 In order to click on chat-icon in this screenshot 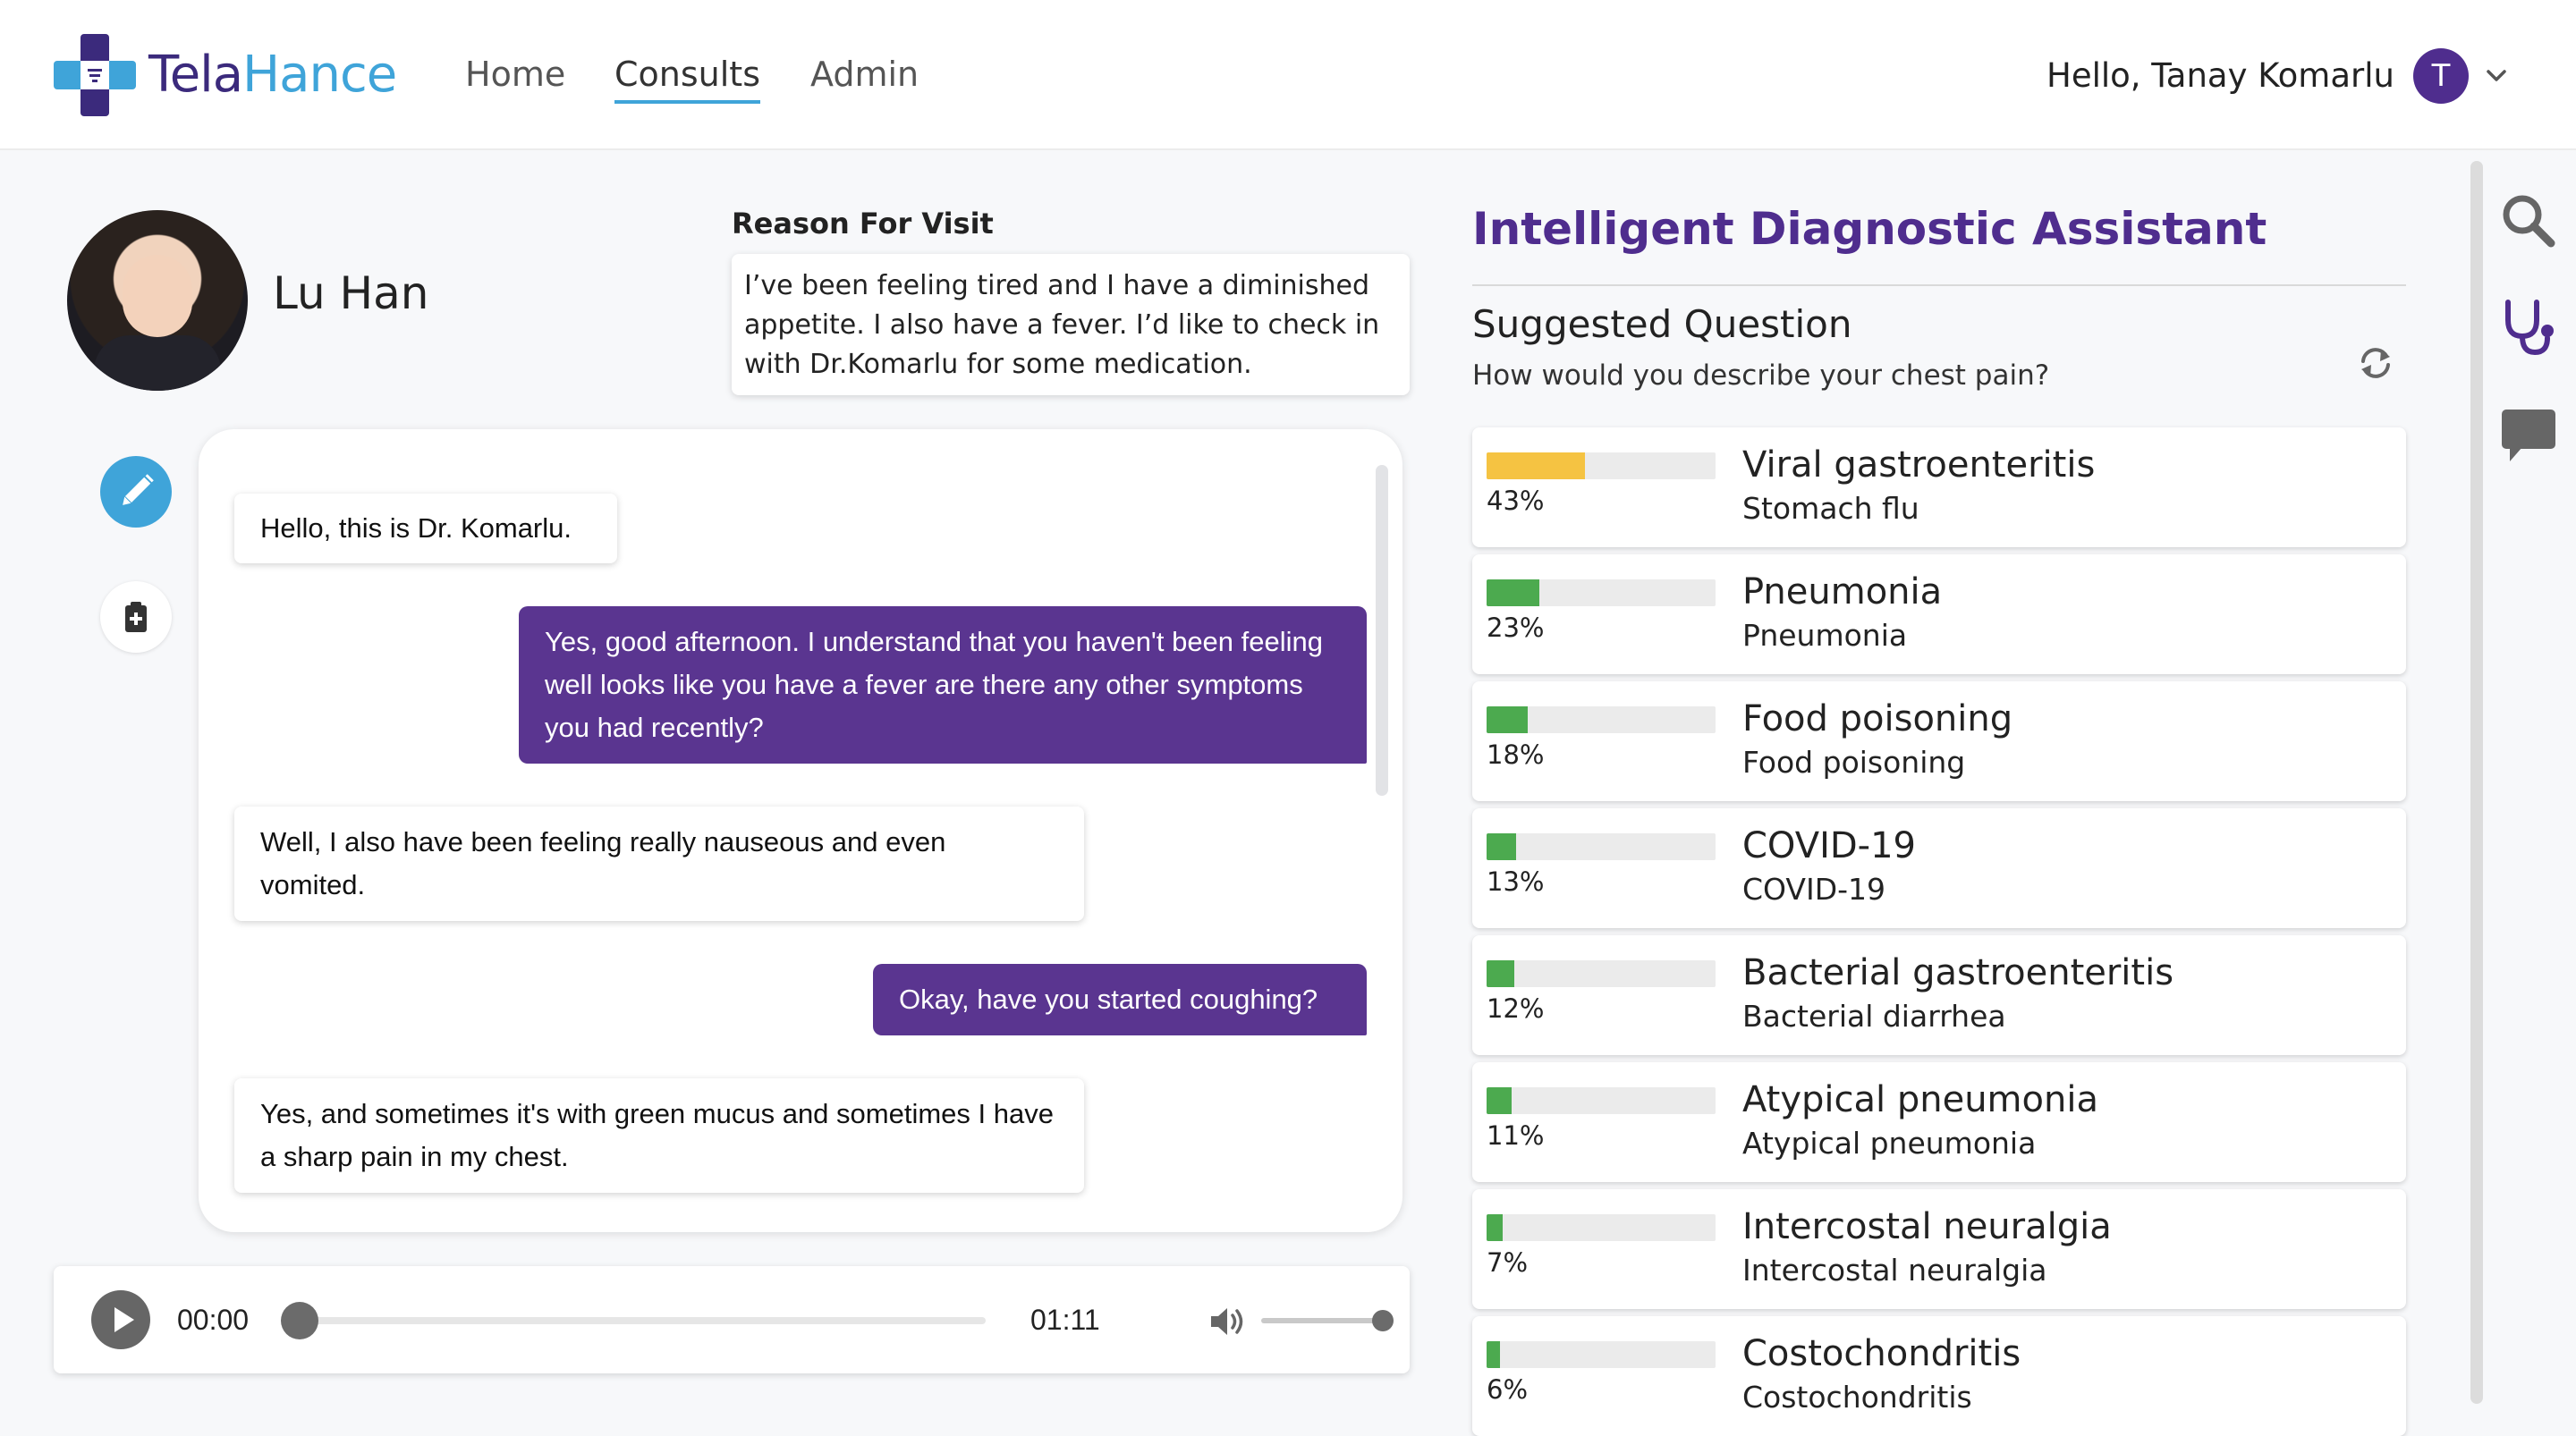, I will do `click(2528, 435)`.